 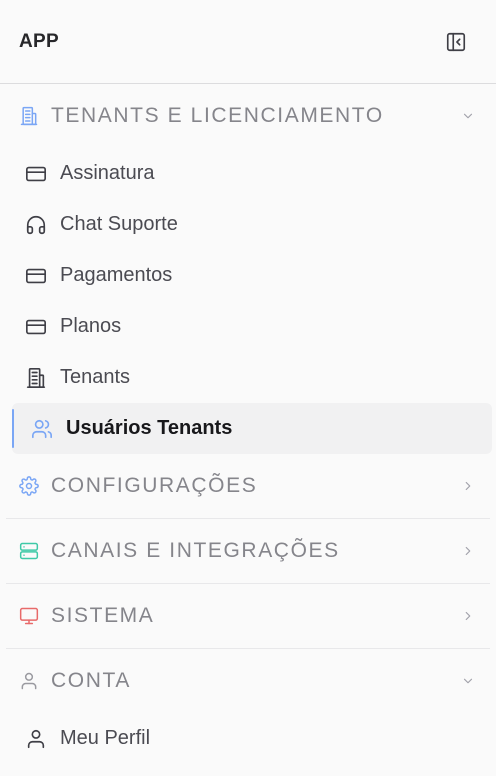 I want to click on sidebar-header: APP, so click(x=248, y=42).